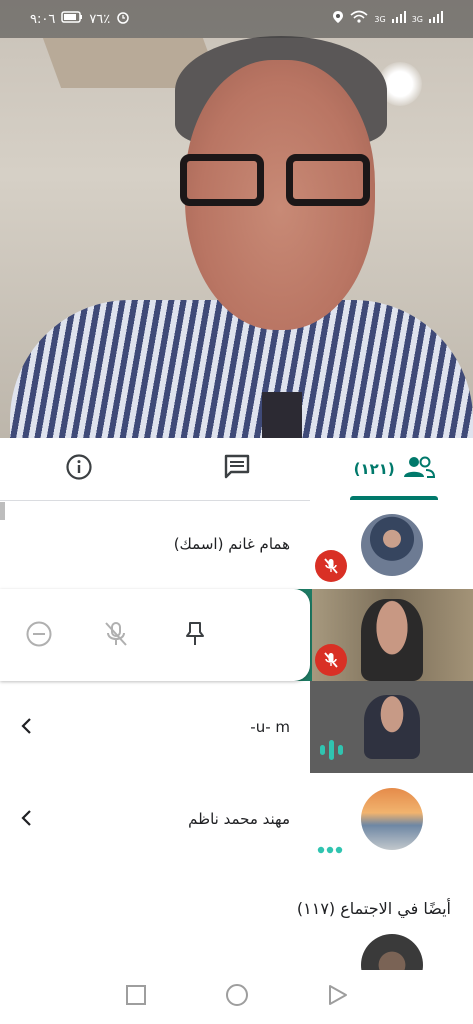 Image resolution: width=473 pixels, height=1024 pixels. I want to click on battery-percent: ٧٦٪, so click(100, 19).